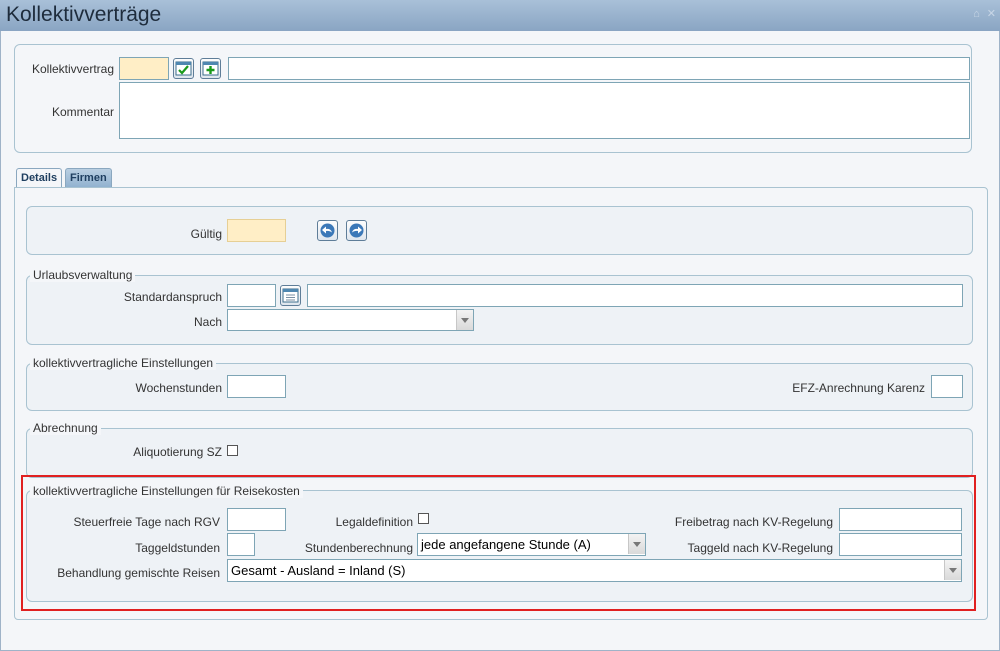  I want to click on standardanspruch-text-input, so click(635, 295).